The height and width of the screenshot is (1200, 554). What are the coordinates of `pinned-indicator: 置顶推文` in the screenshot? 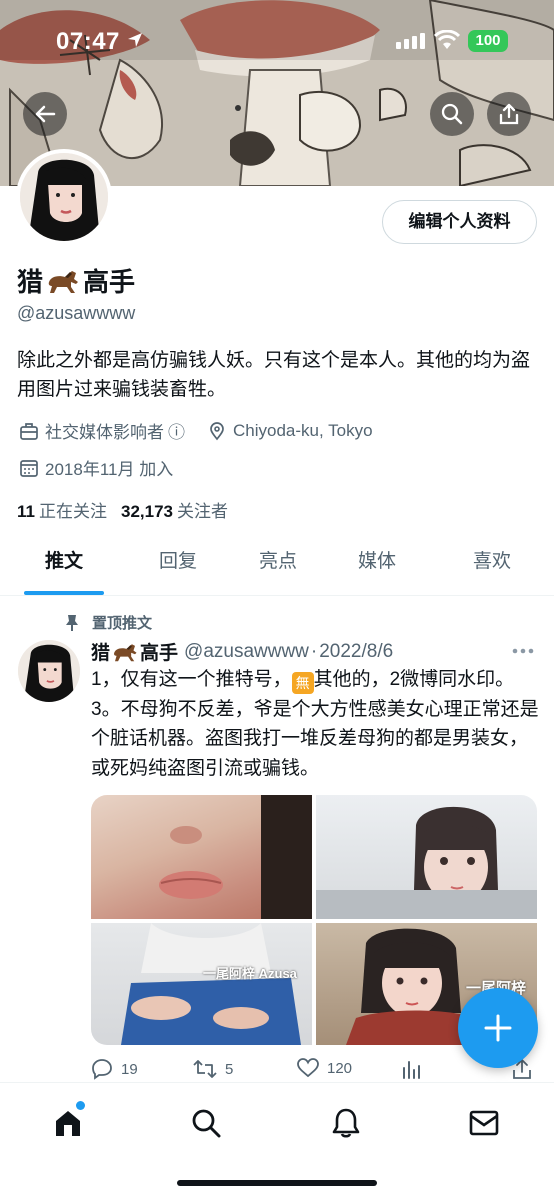 It's located at (108, 622).